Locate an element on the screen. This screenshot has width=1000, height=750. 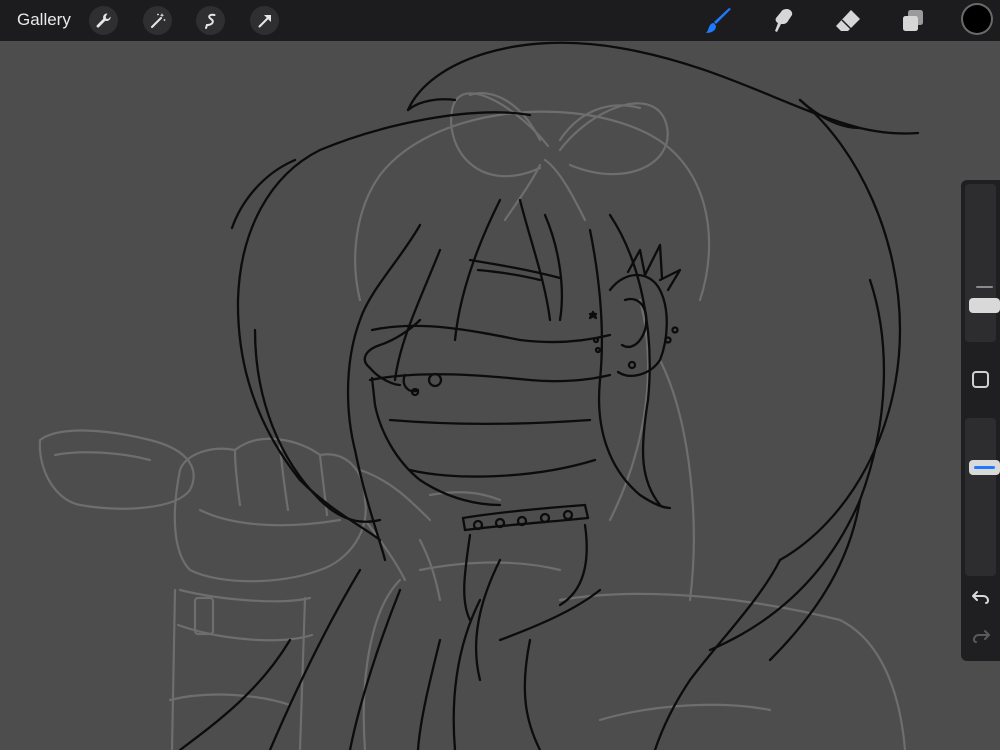
brush-opacity-handle is located at coordinates (984, 467).